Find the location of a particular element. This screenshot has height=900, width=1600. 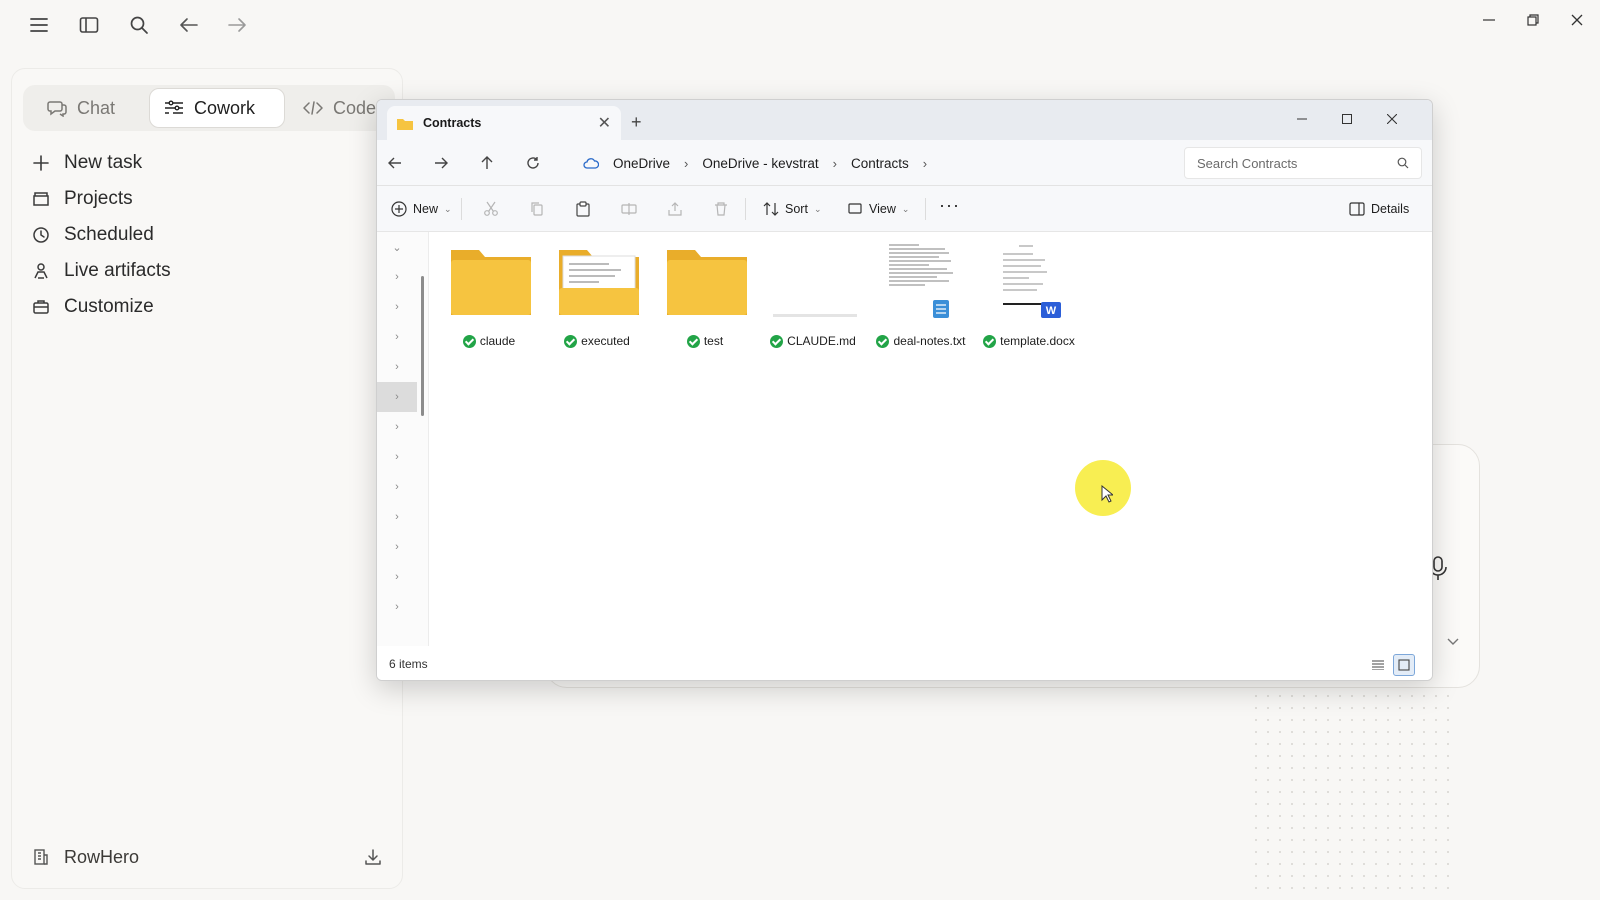

view-label: View is located at coordinates (882, 209).